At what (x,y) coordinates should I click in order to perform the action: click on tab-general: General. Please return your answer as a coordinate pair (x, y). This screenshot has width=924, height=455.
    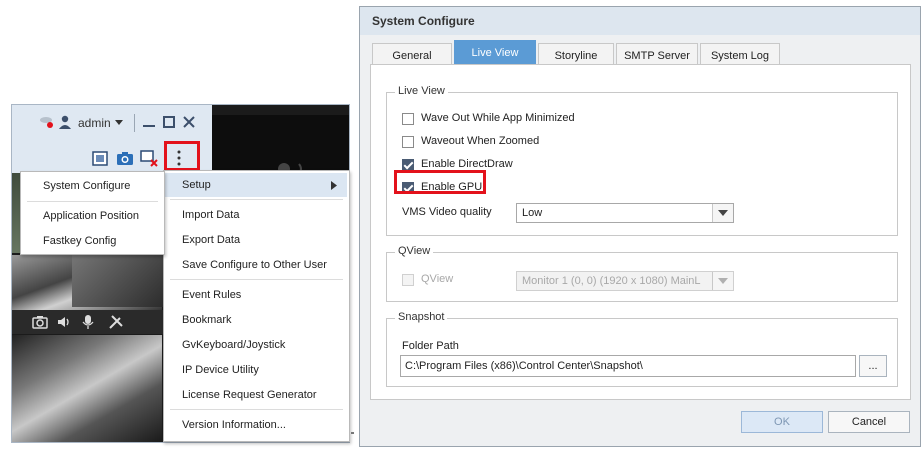
    Looking at the image, I should click on (412, 54).